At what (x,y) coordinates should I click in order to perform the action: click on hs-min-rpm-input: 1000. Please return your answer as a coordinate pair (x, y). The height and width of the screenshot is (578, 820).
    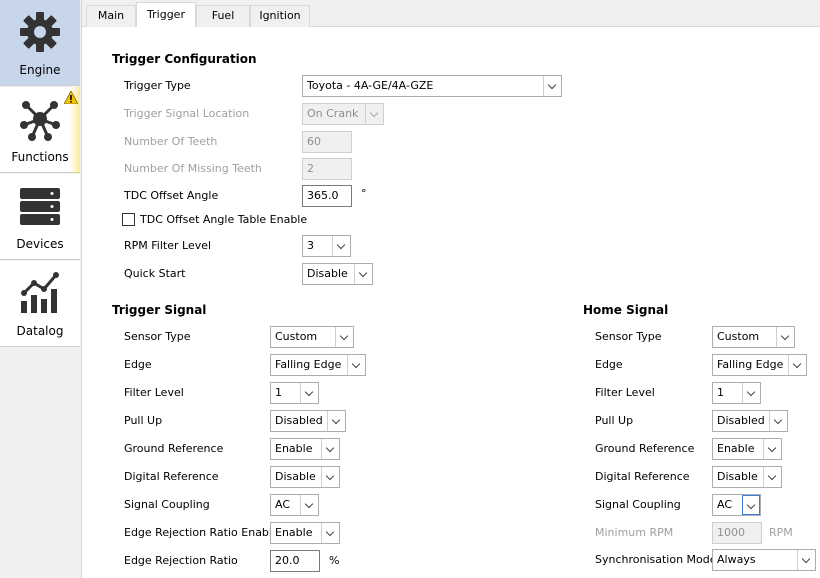
    Looking at the image, I should click on (737, 533).